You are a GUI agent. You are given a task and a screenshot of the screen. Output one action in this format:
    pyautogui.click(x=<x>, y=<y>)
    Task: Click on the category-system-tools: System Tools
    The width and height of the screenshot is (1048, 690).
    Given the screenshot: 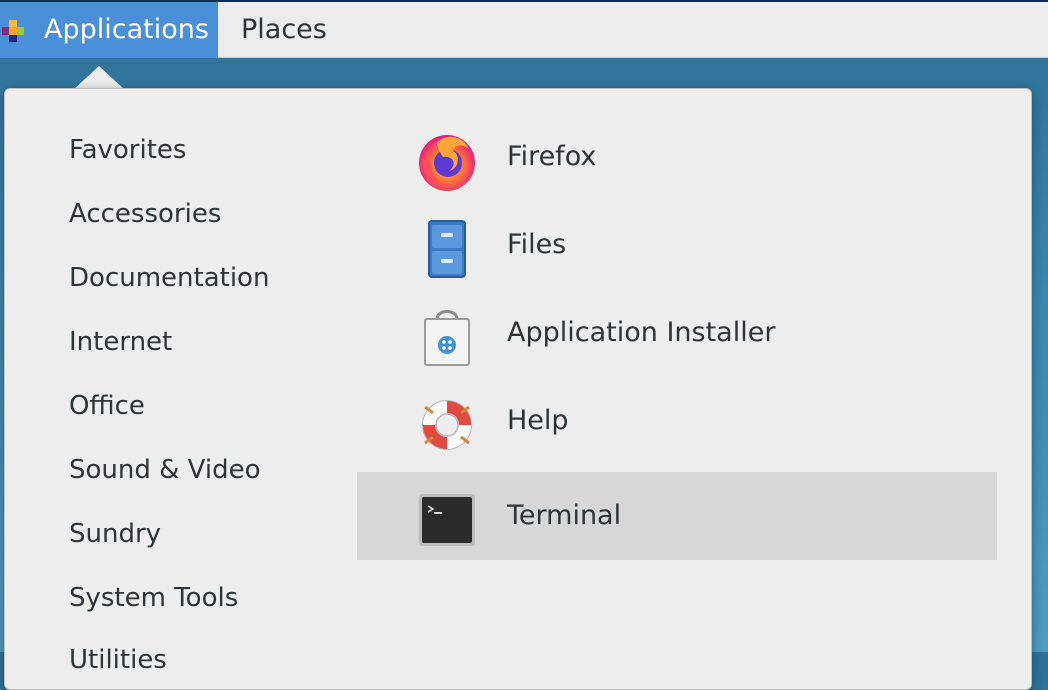 What is the action you would take?
    pyautogui.click(x=153, y=598)
    